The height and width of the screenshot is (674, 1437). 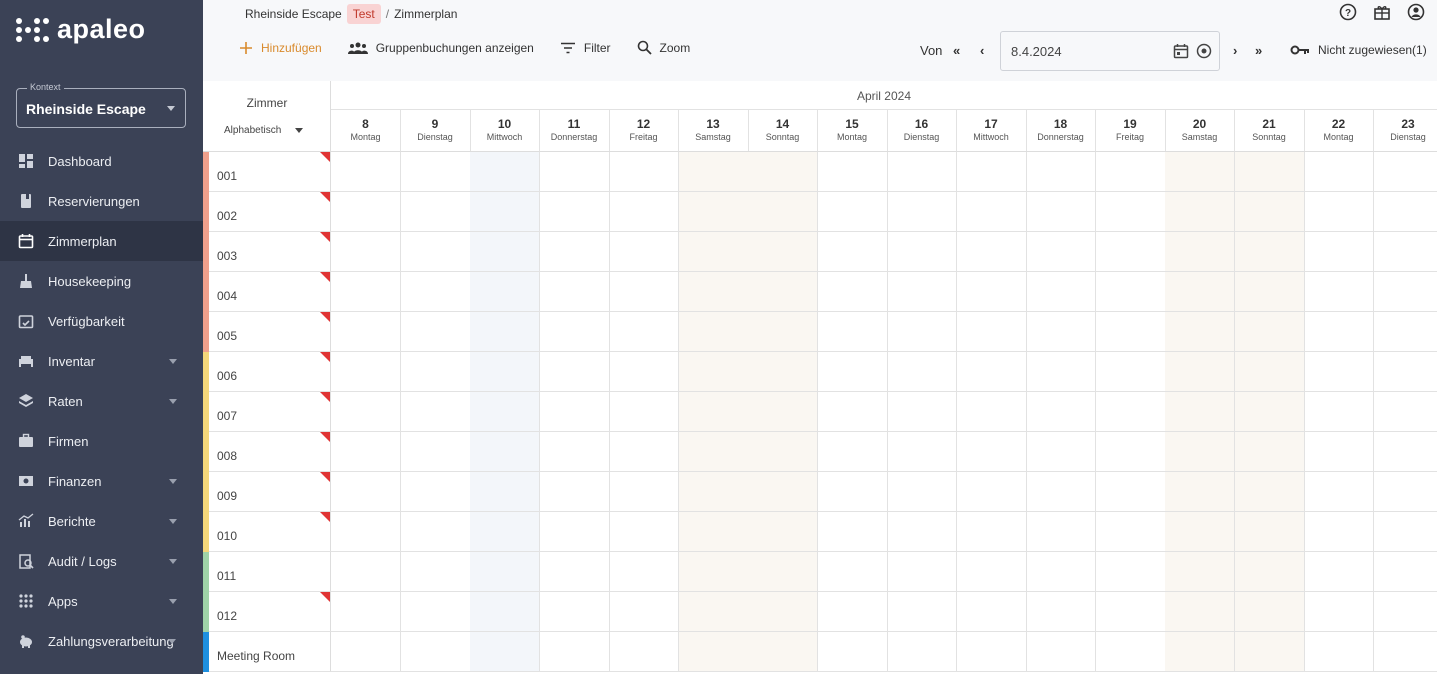 I want to click on room-row-header: 001, so click(x=267, y=172).